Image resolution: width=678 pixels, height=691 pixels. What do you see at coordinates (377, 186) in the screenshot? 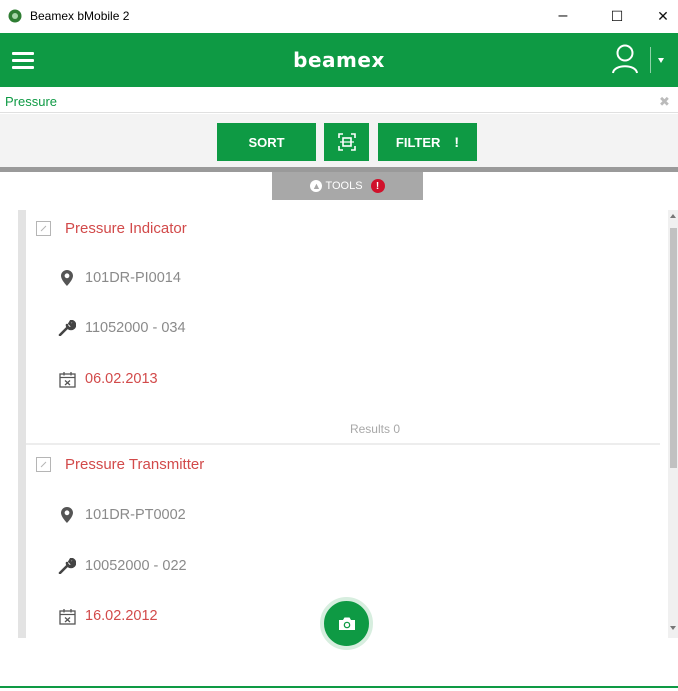
I see `alert-icon: !` at bounding box center [377, 186].